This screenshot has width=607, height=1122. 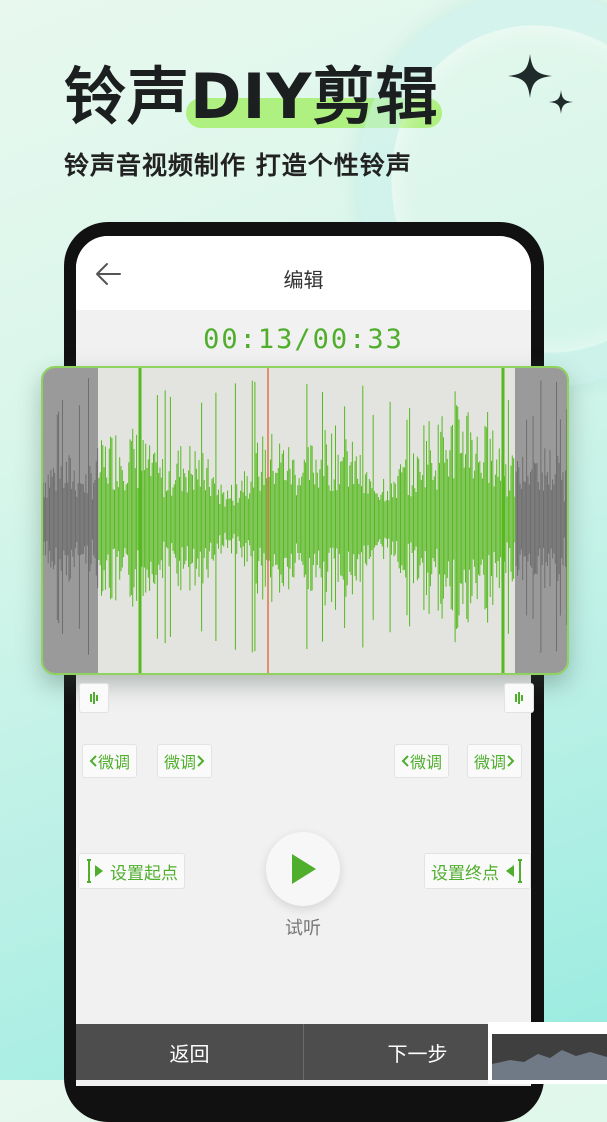 What do you see at coordinates (530, 76) in the screenshot?
I see `sparkle-icon` at bounding box center [530, 76].